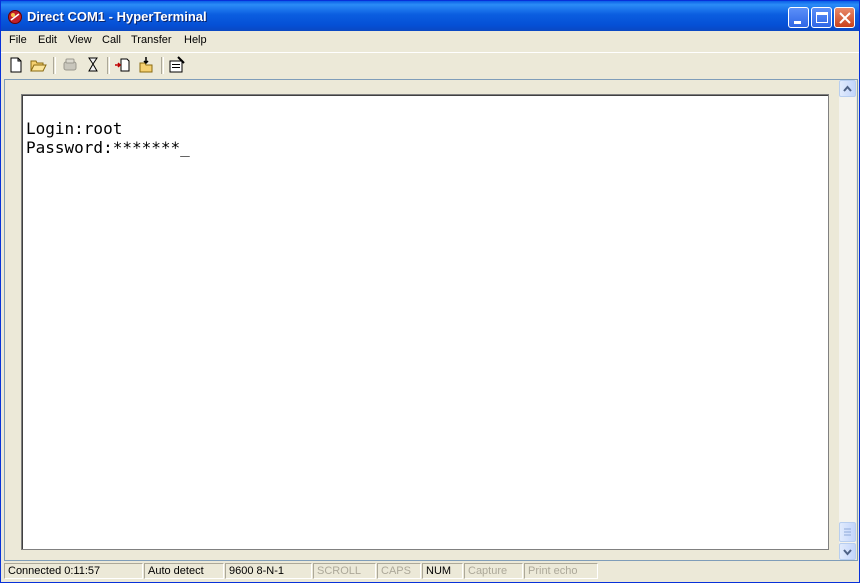 This screenshot has height=583, width=860. I want to click on menu-file: File, so click(18, 40).